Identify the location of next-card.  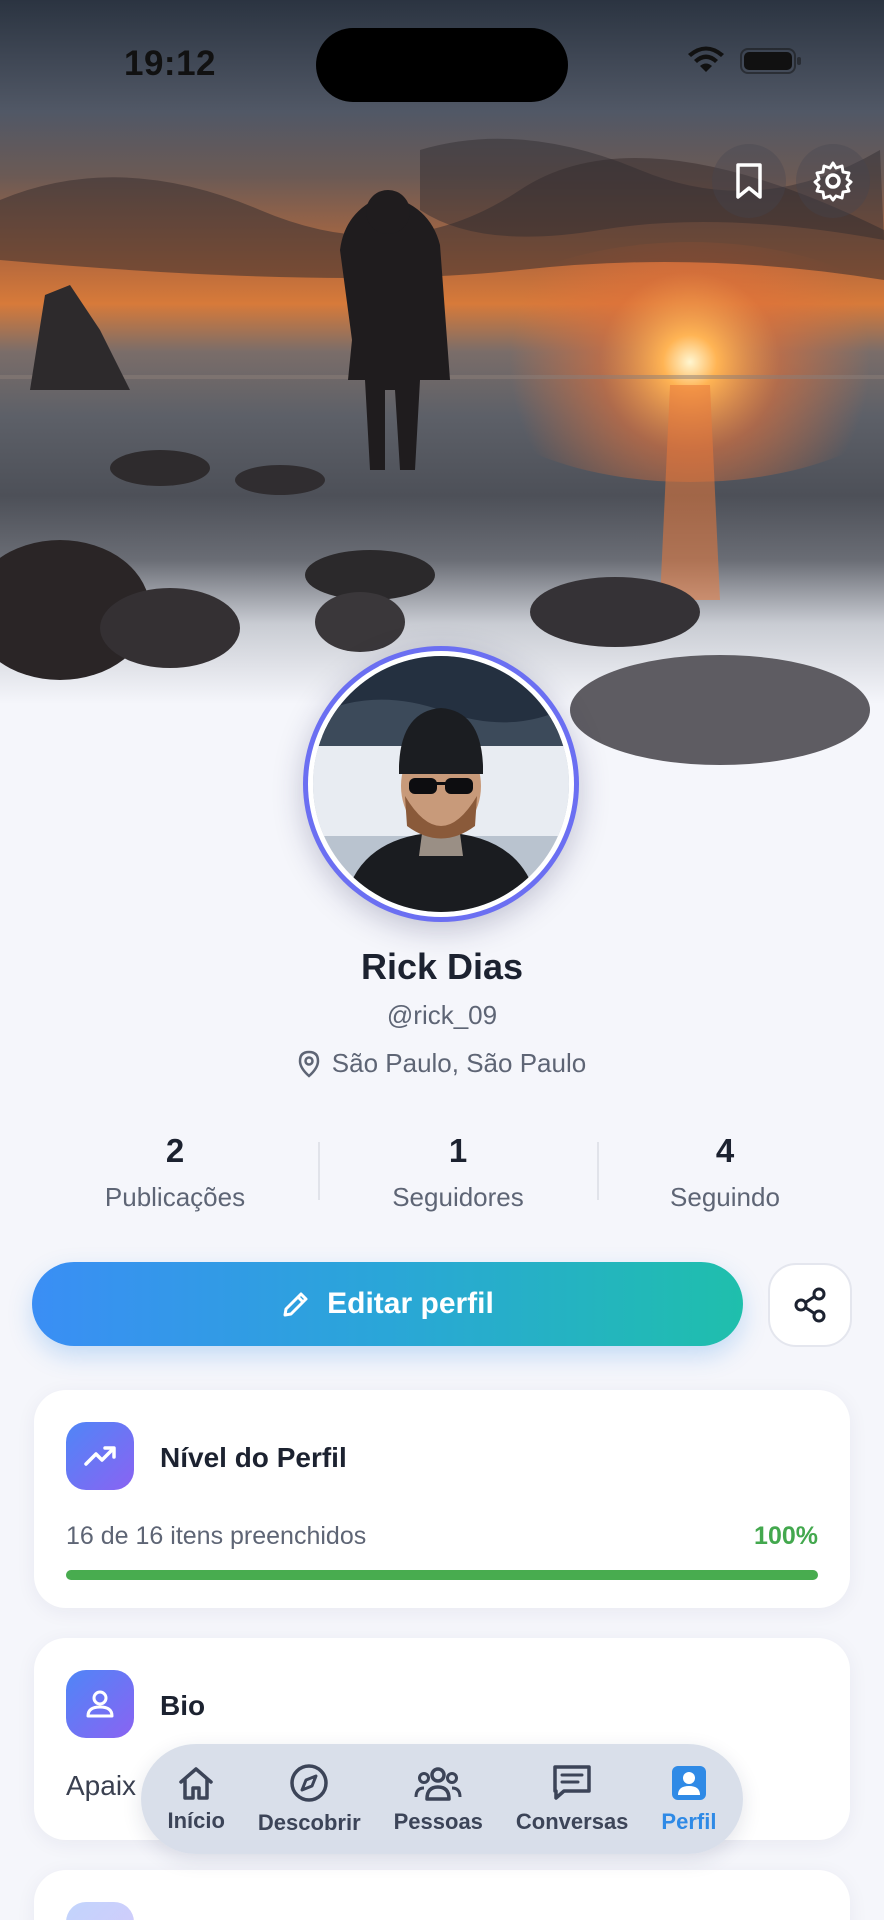
(442, 1895).